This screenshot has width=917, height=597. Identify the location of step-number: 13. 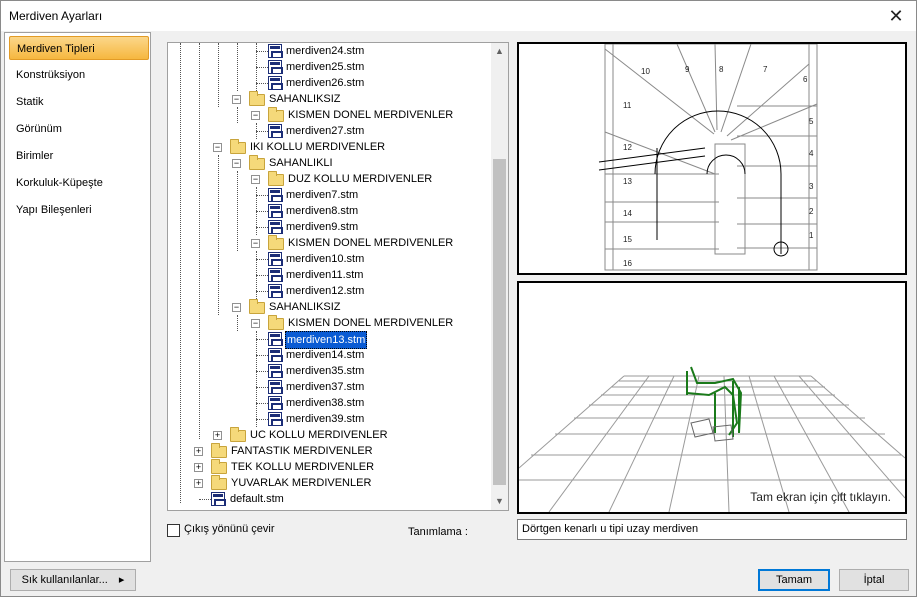
(627, 181).